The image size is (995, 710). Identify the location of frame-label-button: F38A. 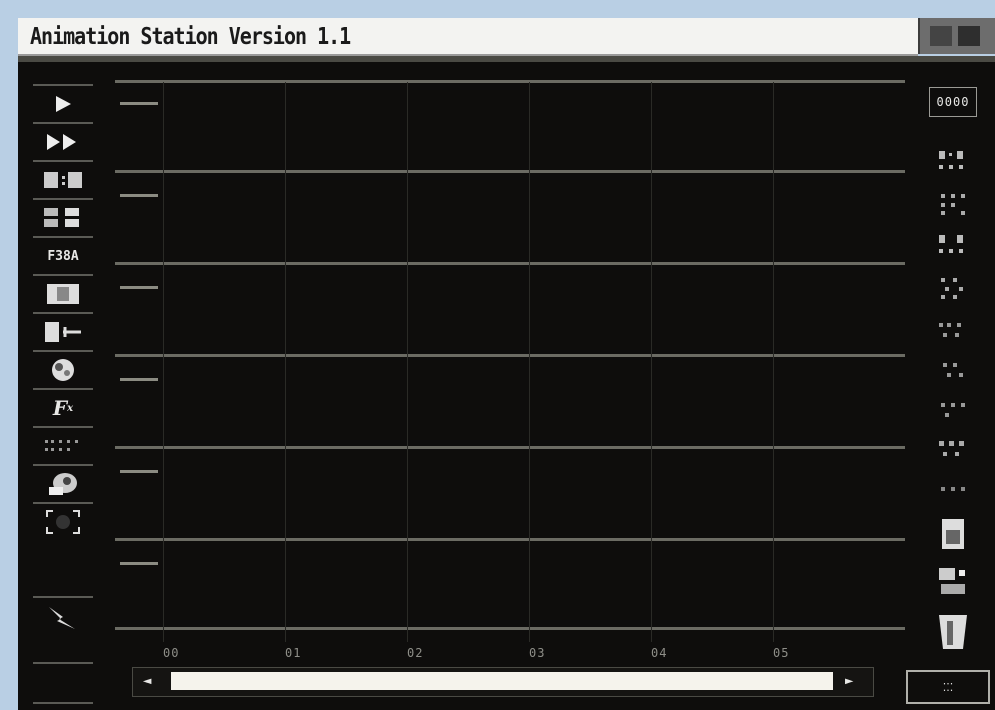
(63, 255).